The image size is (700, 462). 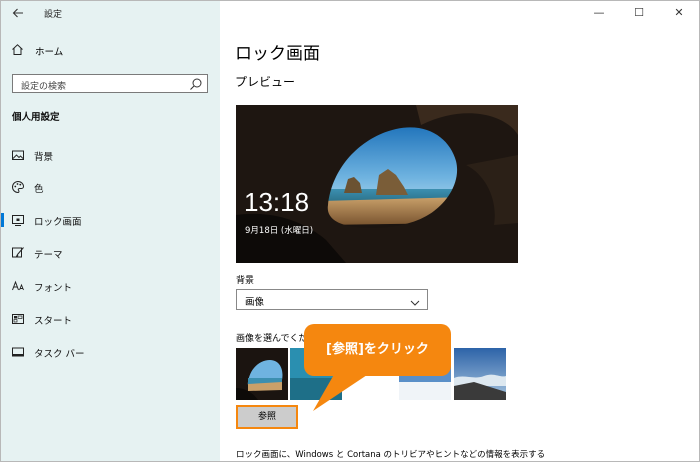 I want to click on taskbar-icon, so click(x=18, y=352).